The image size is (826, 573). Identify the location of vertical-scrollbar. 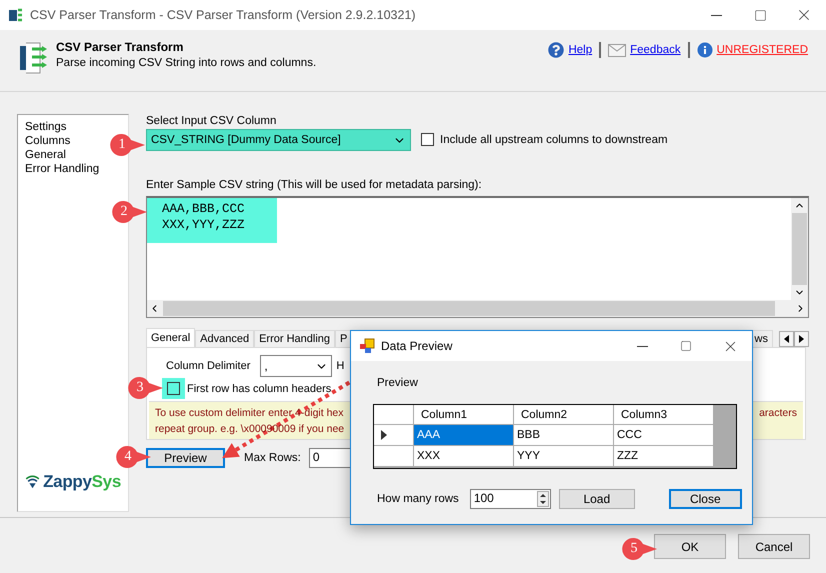
(799, 249).